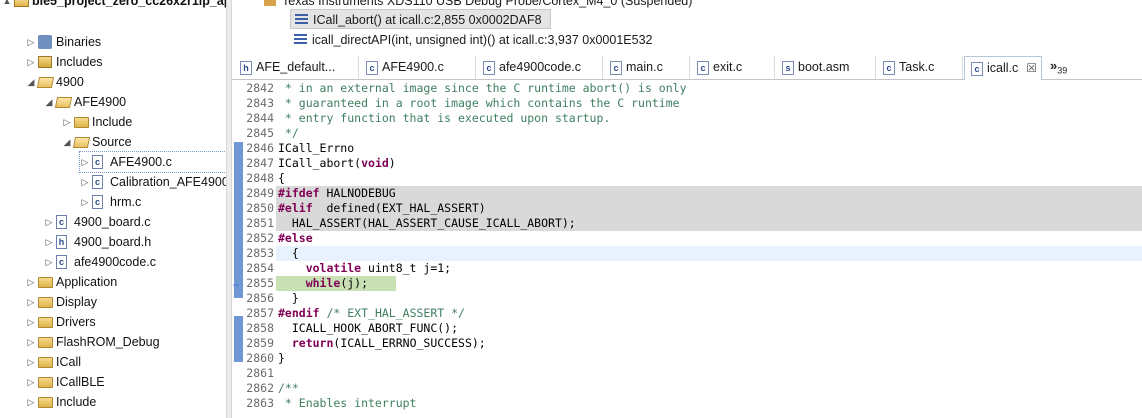  I want to click on code-line: 2856 }, so click(687, 298).